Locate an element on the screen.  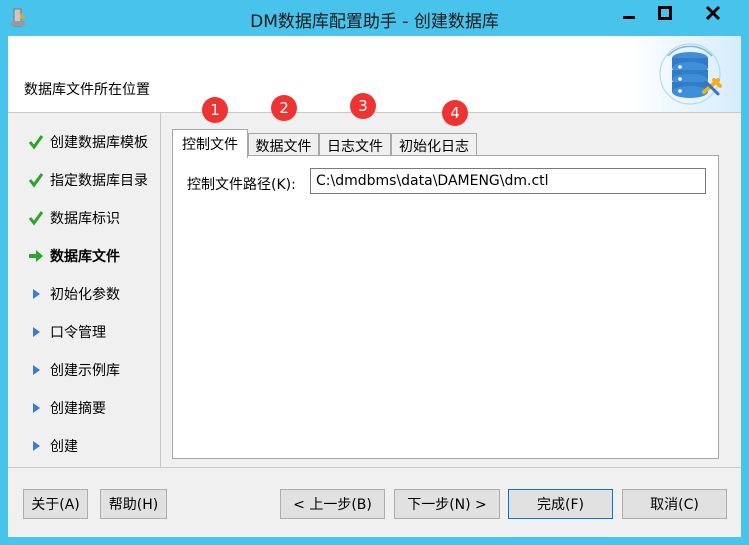
tab-data-files: 数据文件 is located at coordinates (283, 145).